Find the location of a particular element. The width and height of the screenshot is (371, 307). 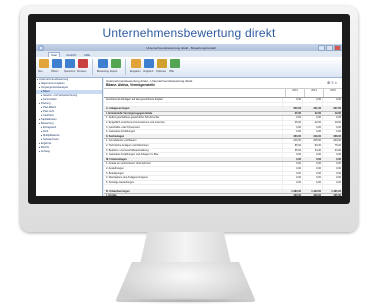

table-cell: 445,00 is located at coordinates (332, 195).